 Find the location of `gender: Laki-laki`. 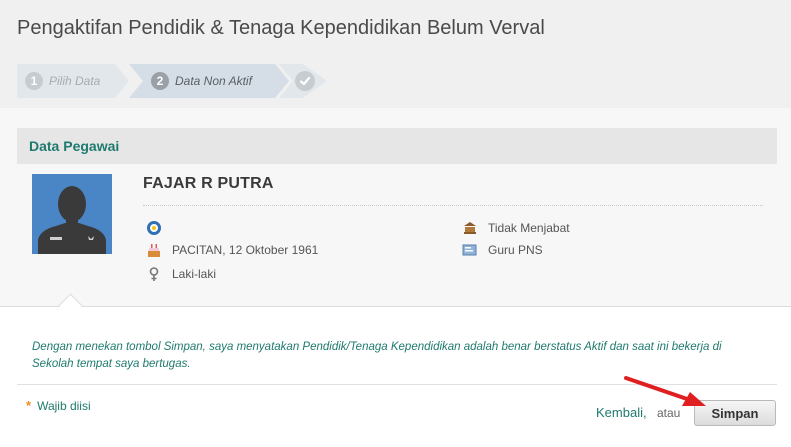

gender: Laki-laki is located at coordinates (194, 274).